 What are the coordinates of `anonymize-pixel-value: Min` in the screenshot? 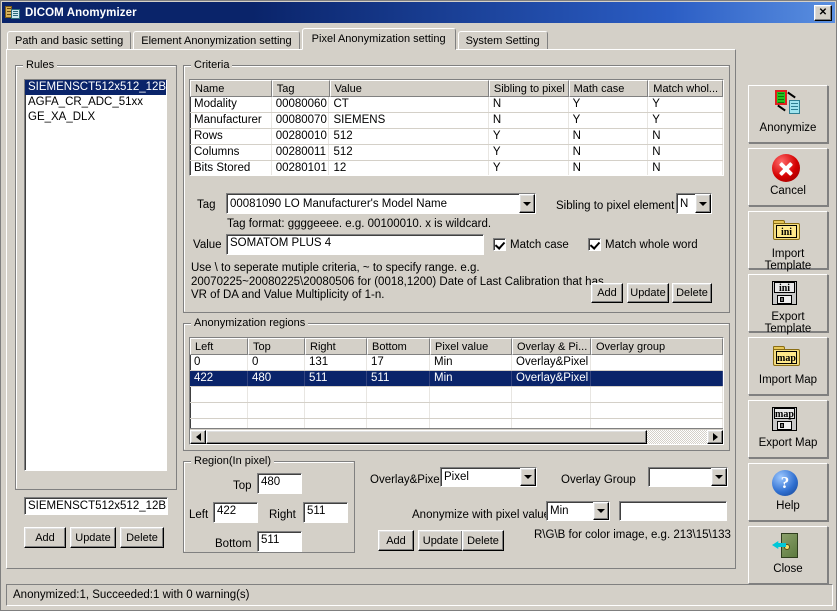 It's located at (559, 511).